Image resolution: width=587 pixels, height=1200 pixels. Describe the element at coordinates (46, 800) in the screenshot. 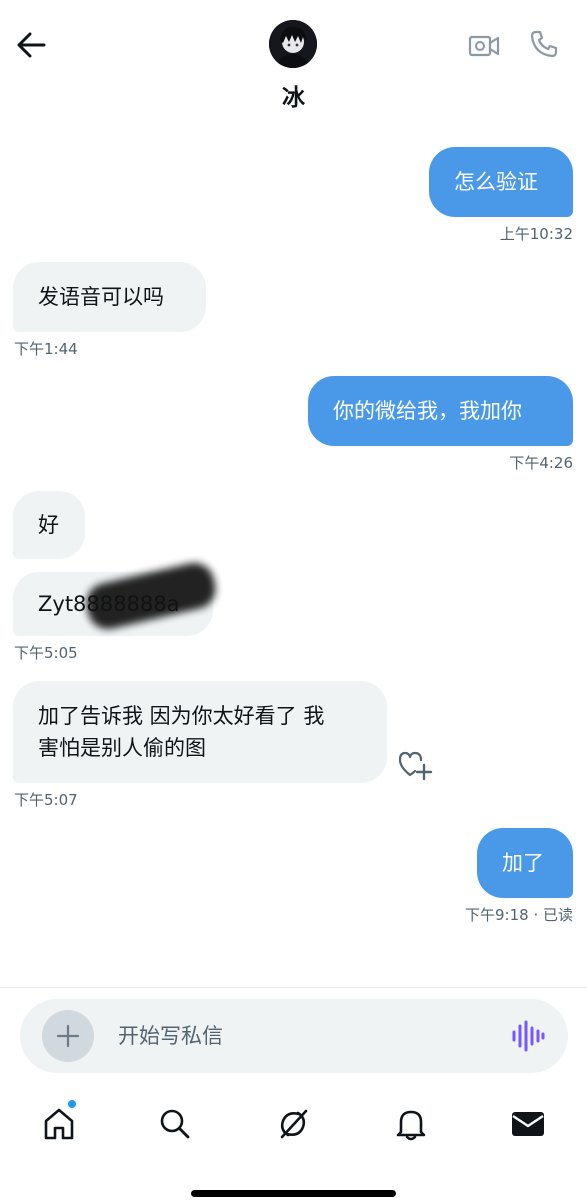

I see `message-timestamp: 下午5:07` at that location.